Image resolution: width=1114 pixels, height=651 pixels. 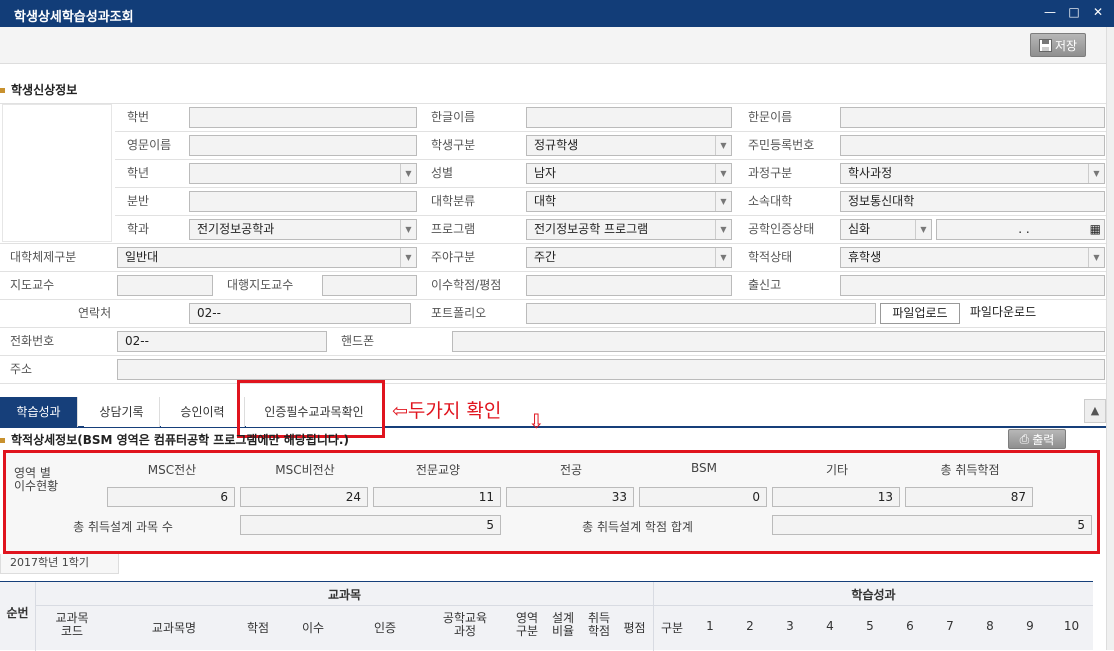 I want to click on bunban-field, so click(x=303, y=201).